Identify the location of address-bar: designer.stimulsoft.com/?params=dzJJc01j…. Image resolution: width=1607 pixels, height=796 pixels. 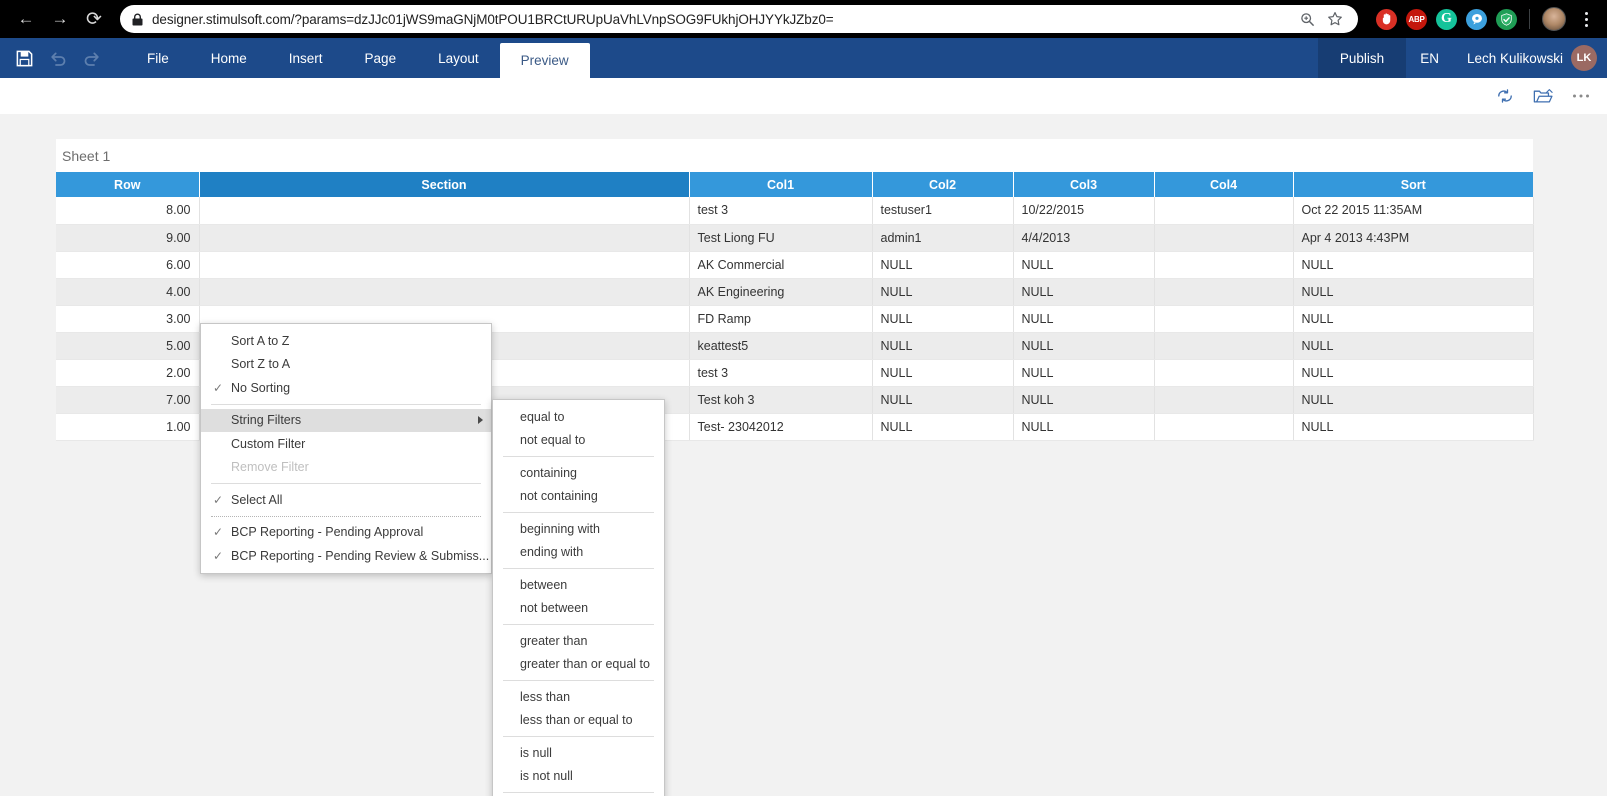
(739, 19).